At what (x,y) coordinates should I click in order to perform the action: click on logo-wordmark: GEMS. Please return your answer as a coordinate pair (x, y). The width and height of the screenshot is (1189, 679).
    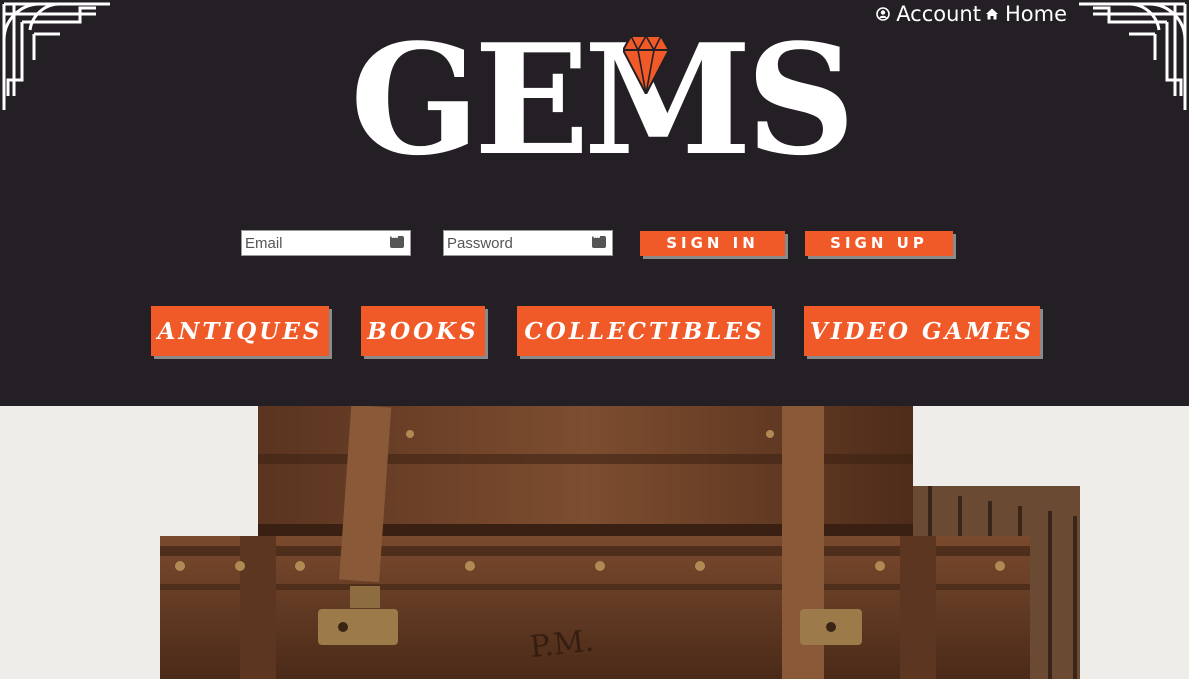
    Looking at the image, I should click on (603, 99).